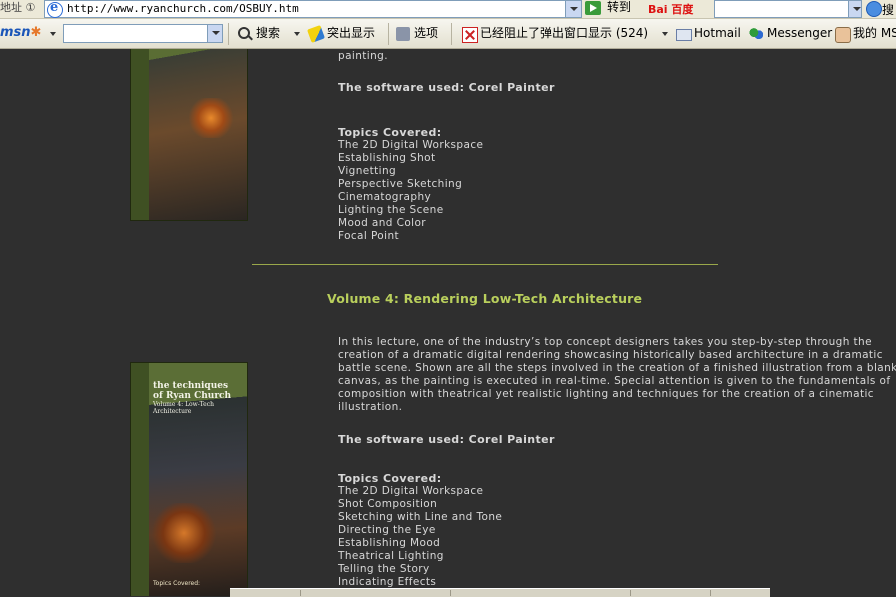 The image size is (896, 597). Describe the element at coordinates (177, 583) in the screenshot. I see `dvd-cover-topics: Topics Covered:` at that location.